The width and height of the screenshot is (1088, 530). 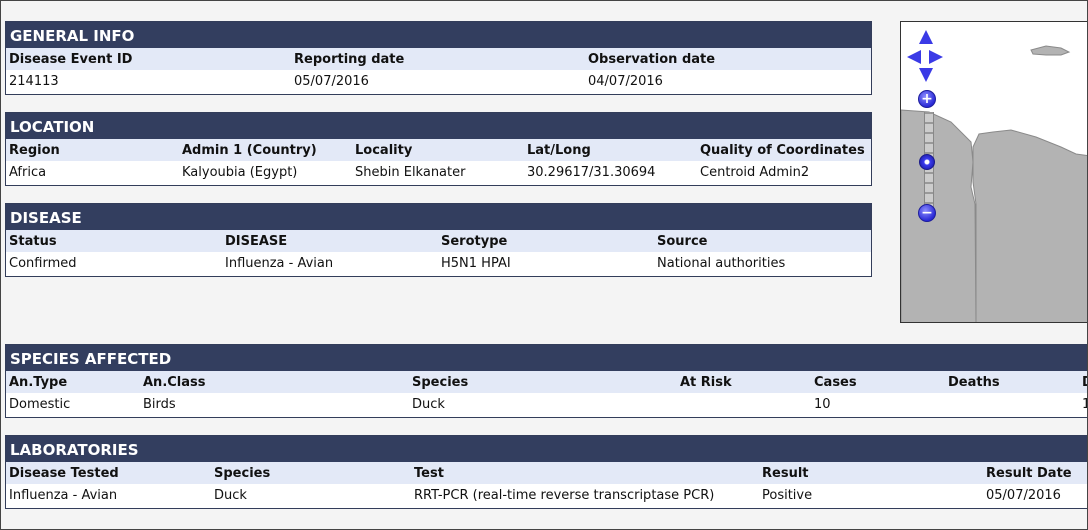 I want to click on zoom-slider-handle, so click(x=927, y=162).